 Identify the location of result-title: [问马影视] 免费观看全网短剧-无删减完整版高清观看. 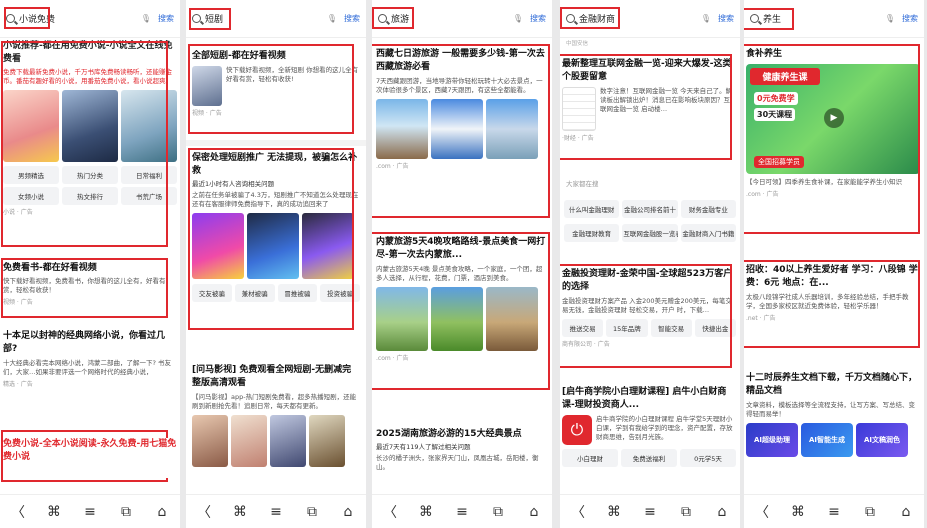
(276, 377).